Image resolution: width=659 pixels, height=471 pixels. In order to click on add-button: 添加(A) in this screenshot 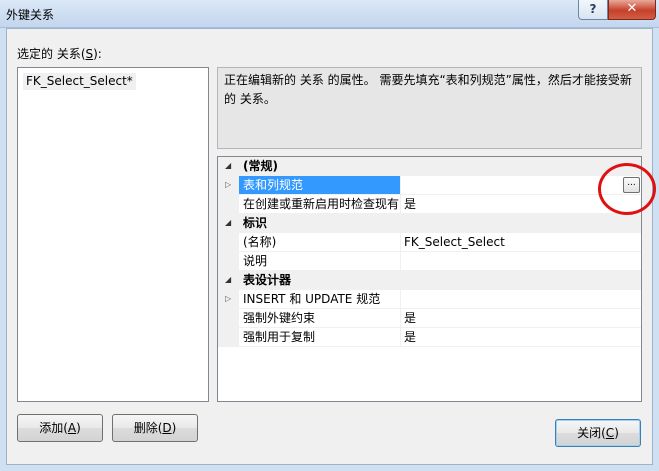, I will do `click(60, 428)`.